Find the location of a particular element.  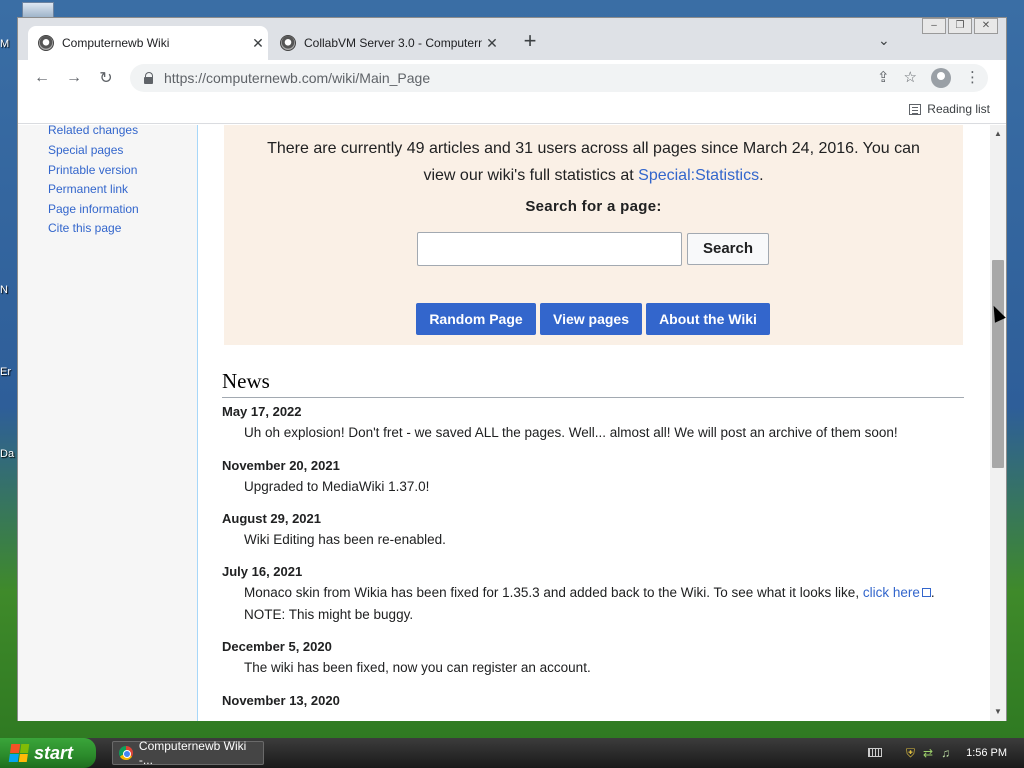

search-button: Search is located at coordinates (728, 249).